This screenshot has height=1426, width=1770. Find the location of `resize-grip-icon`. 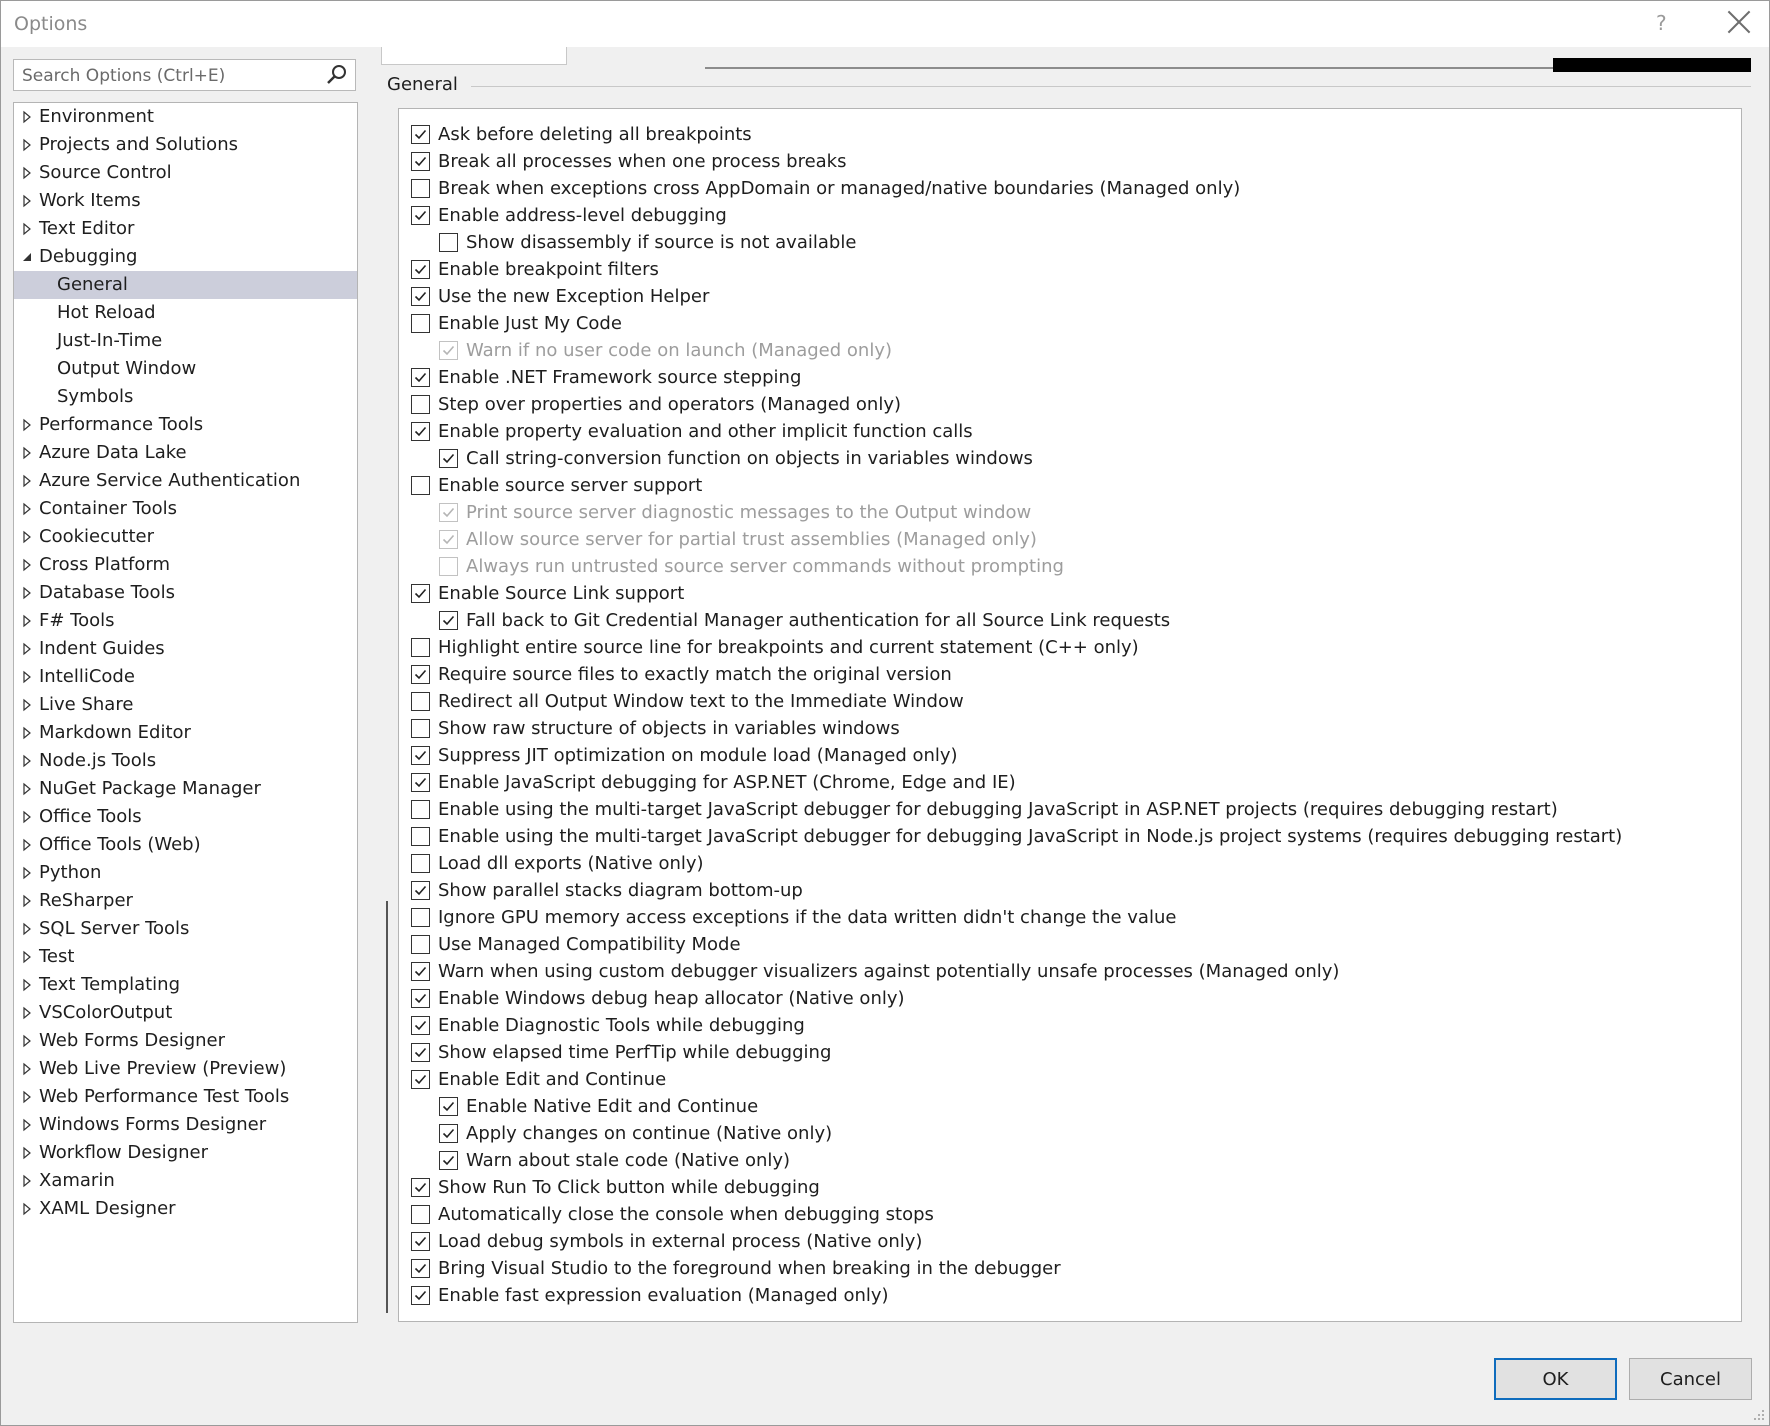

resize-grip-icon is located at coordinates (1759, 1415).